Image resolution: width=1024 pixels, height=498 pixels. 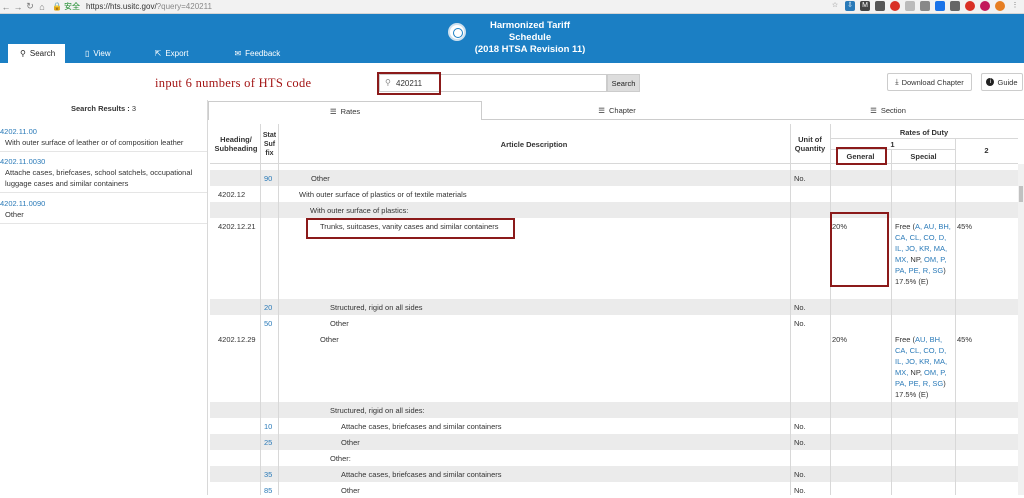 I want to click on table-row: 90 Other No., so click(x=614, y=178).